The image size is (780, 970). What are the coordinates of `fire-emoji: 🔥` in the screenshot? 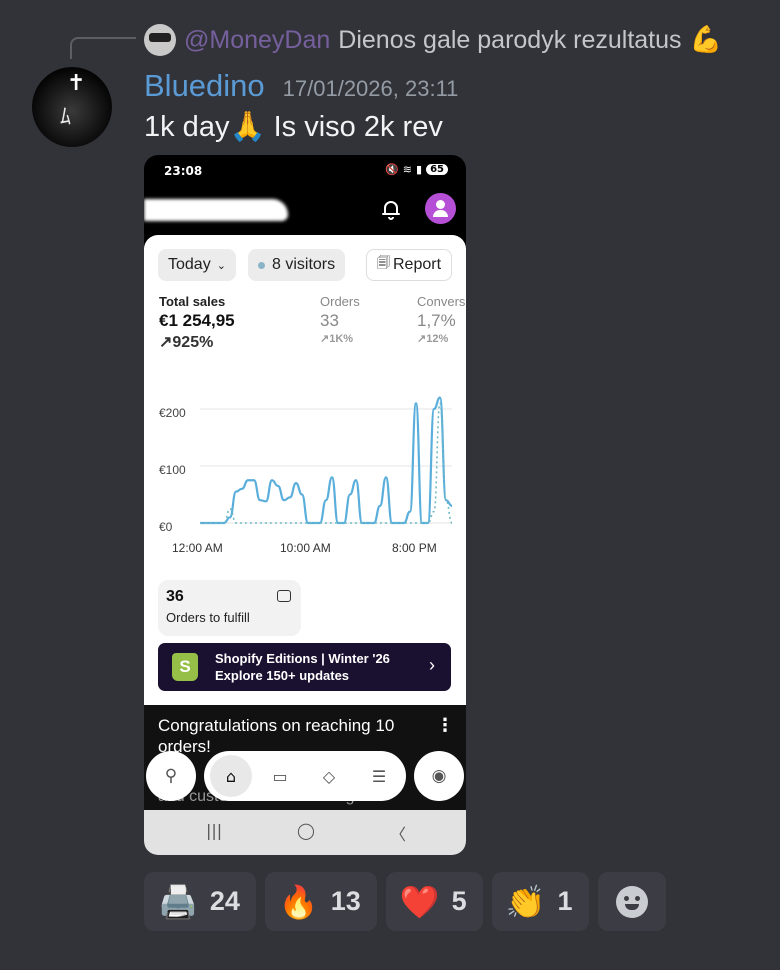 It's located at (298, 901).